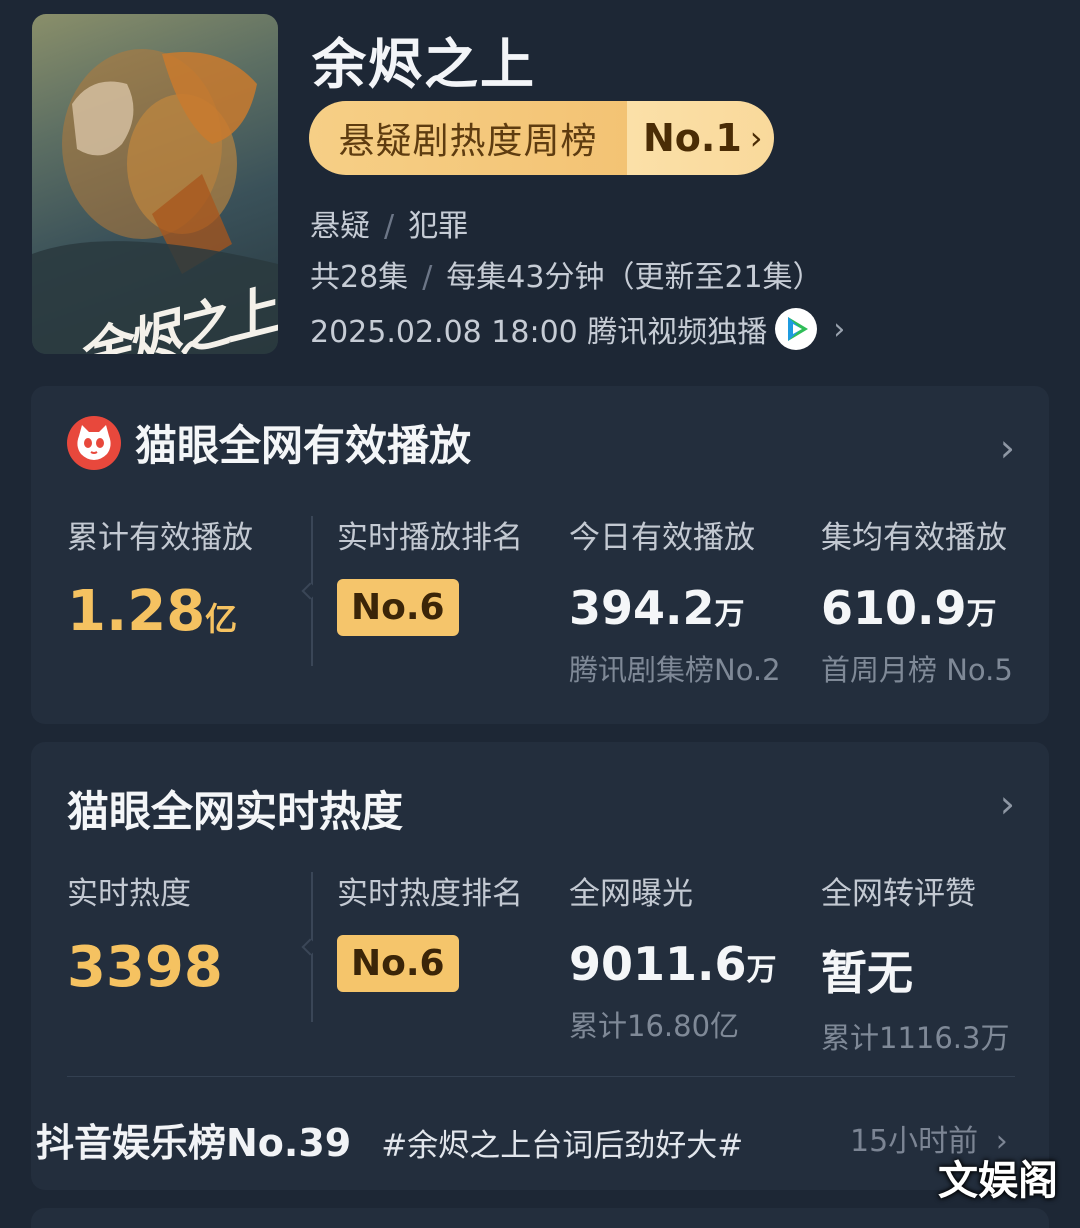 The image size is (1080, 1228). Describe the element at coordinates (796, 329) in the screenshot. I see `tencent-video-icon` at that location.